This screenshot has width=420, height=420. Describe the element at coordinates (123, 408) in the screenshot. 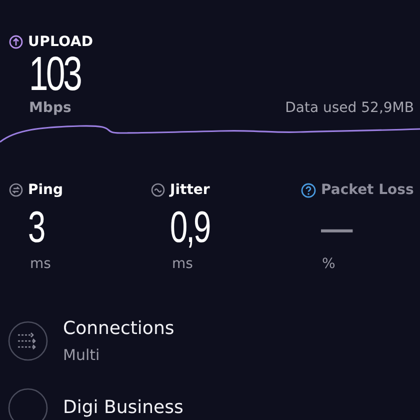

I see `setting-title: Digi Business` at that location.